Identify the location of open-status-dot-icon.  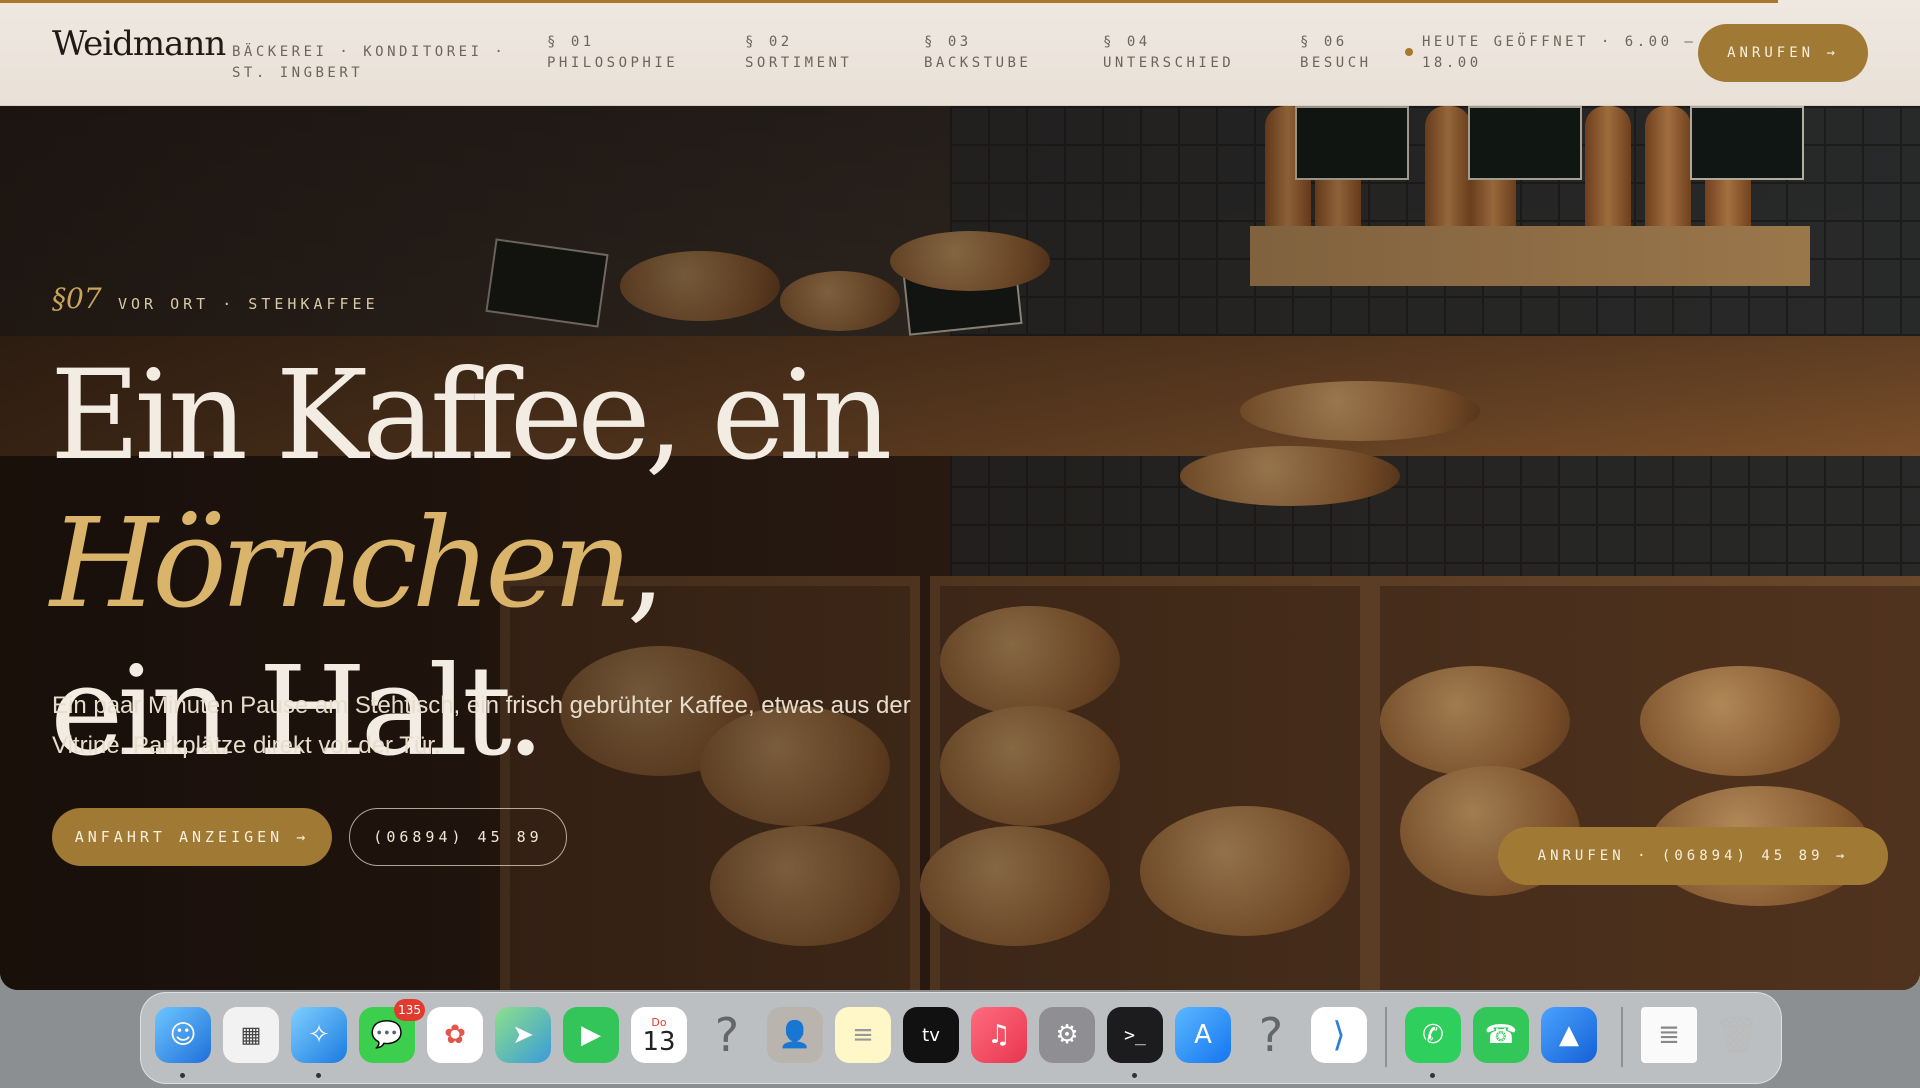
(1409, 52).